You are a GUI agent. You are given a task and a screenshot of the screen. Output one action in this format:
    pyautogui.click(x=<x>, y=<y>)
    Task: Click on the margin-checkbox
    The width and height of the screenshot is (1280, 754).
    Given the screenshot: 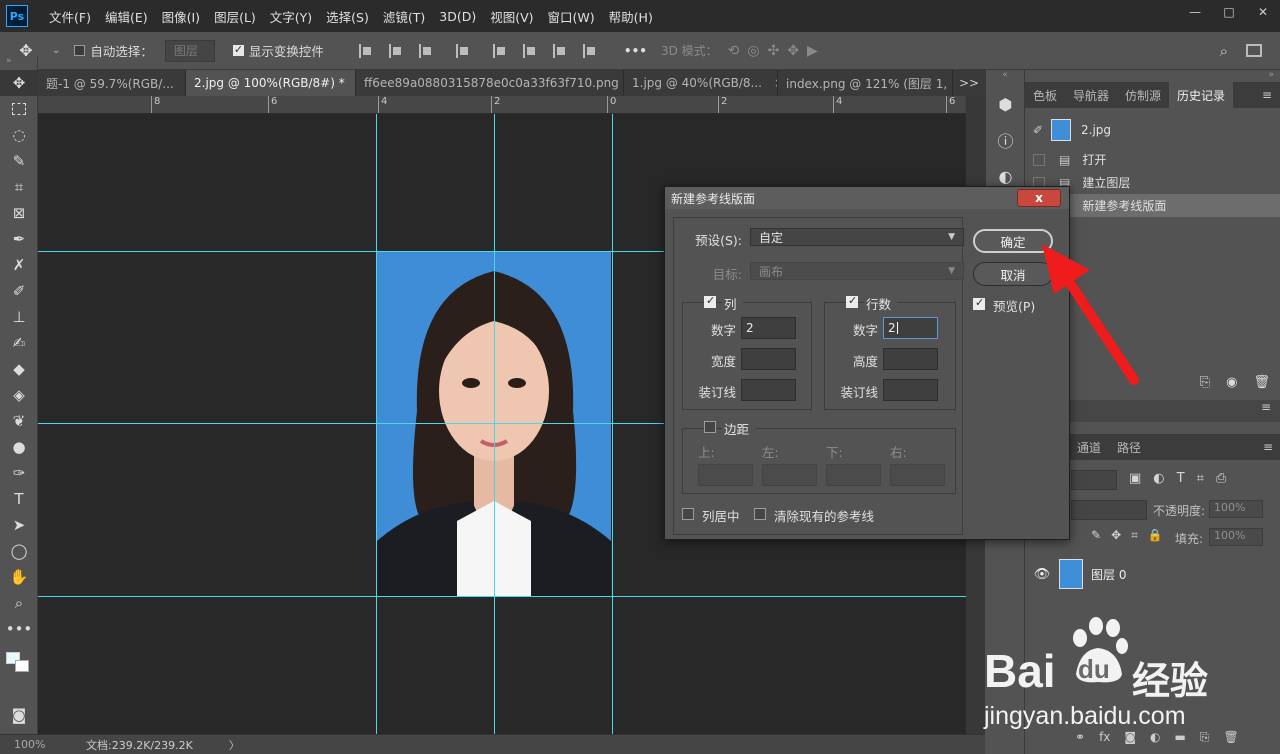 What is the action you would take?
    pyautogui.click(x=710, y=427)
    